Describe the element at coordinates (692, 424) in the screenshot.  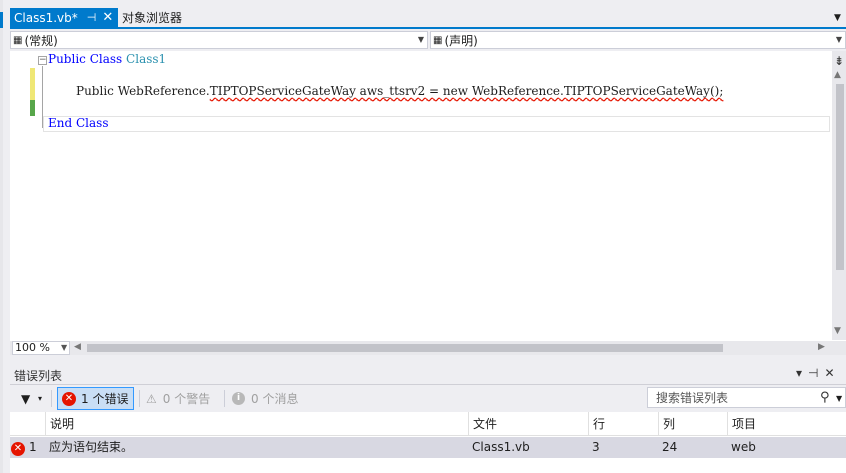
I see `column-header-column: 列` at that location.